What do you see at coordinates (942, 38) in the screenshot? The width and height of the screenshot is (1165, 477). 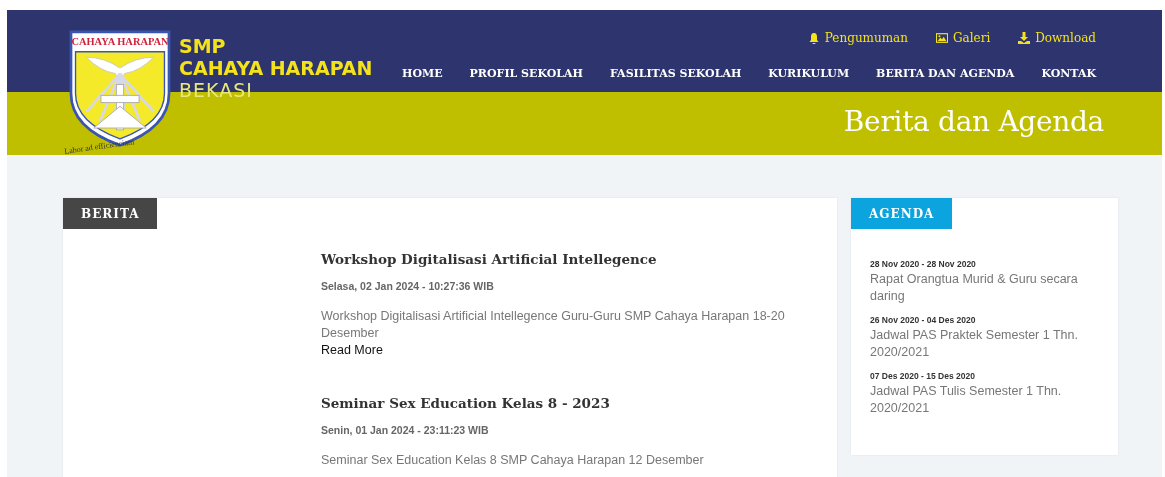 I see `image-icon` at bounding box center [942, 38].